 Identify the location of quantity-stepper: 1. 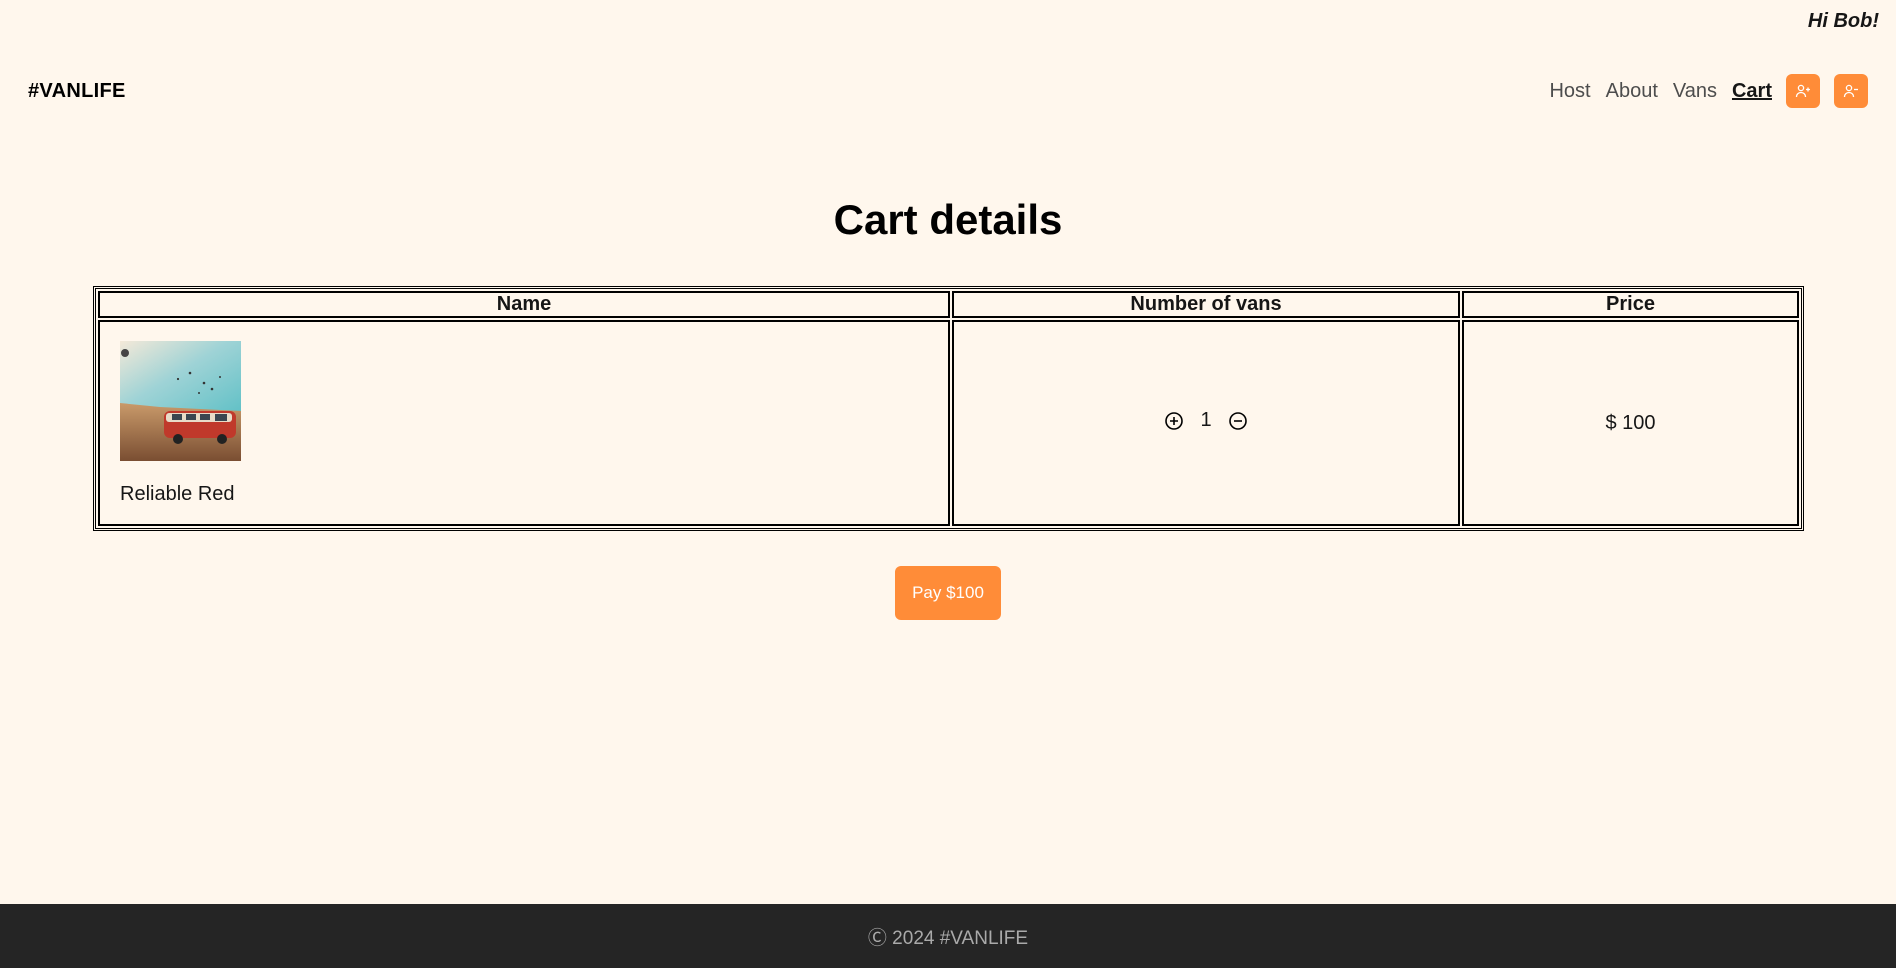
(1206, 420).